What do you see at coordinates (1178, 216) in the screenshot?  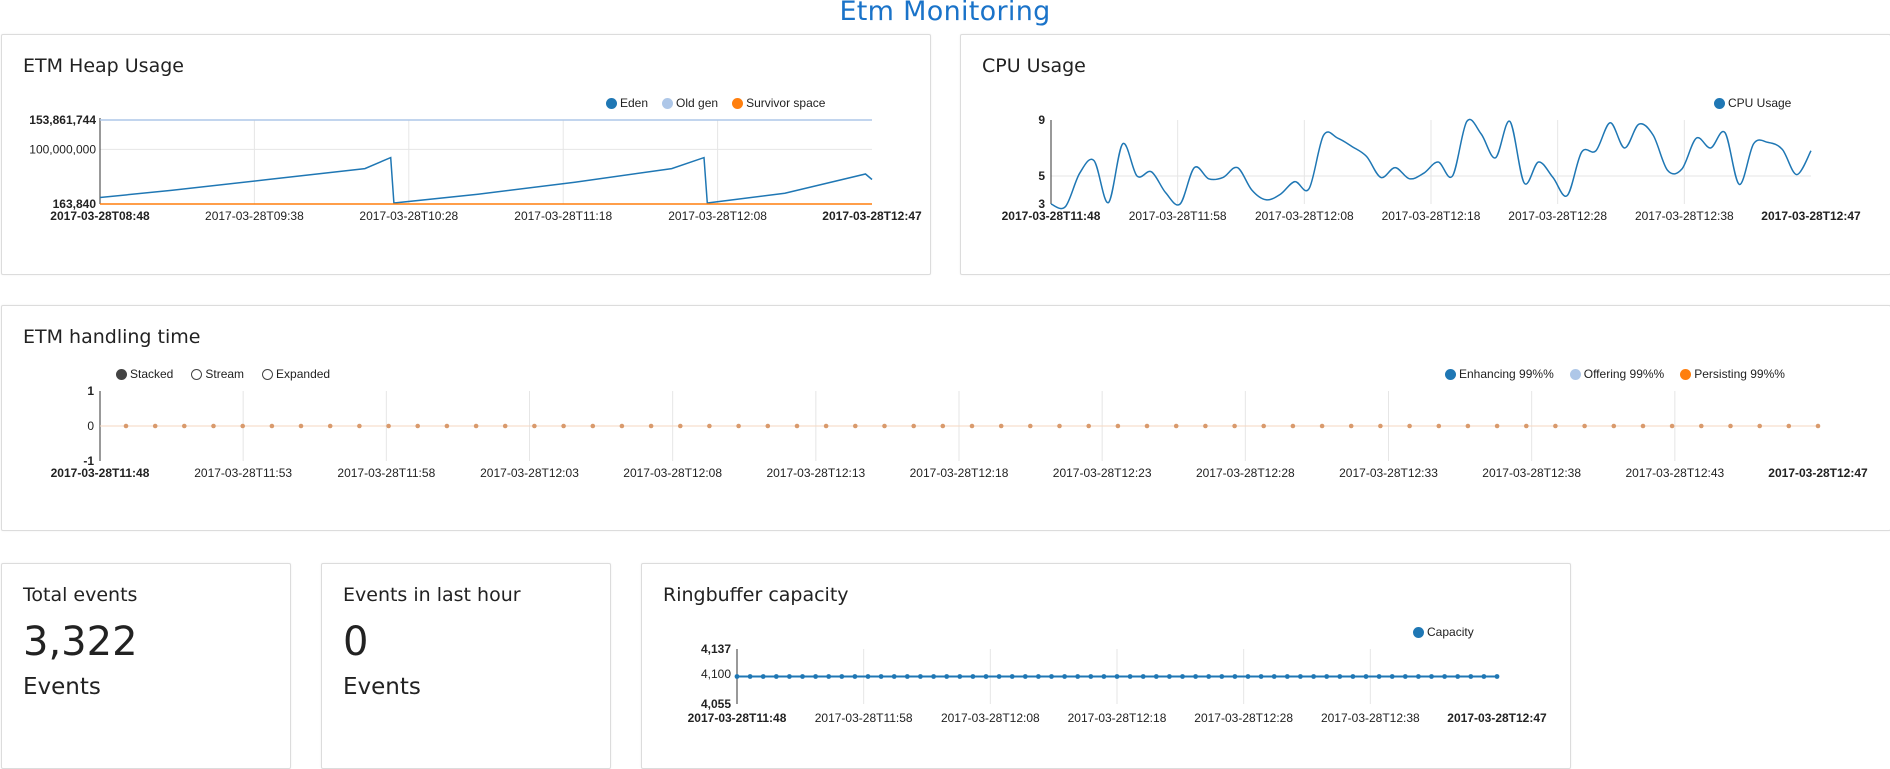 I see `cpu-x-tick-label: 2017-03-28T11:58` at bounding box center [1178, 216].